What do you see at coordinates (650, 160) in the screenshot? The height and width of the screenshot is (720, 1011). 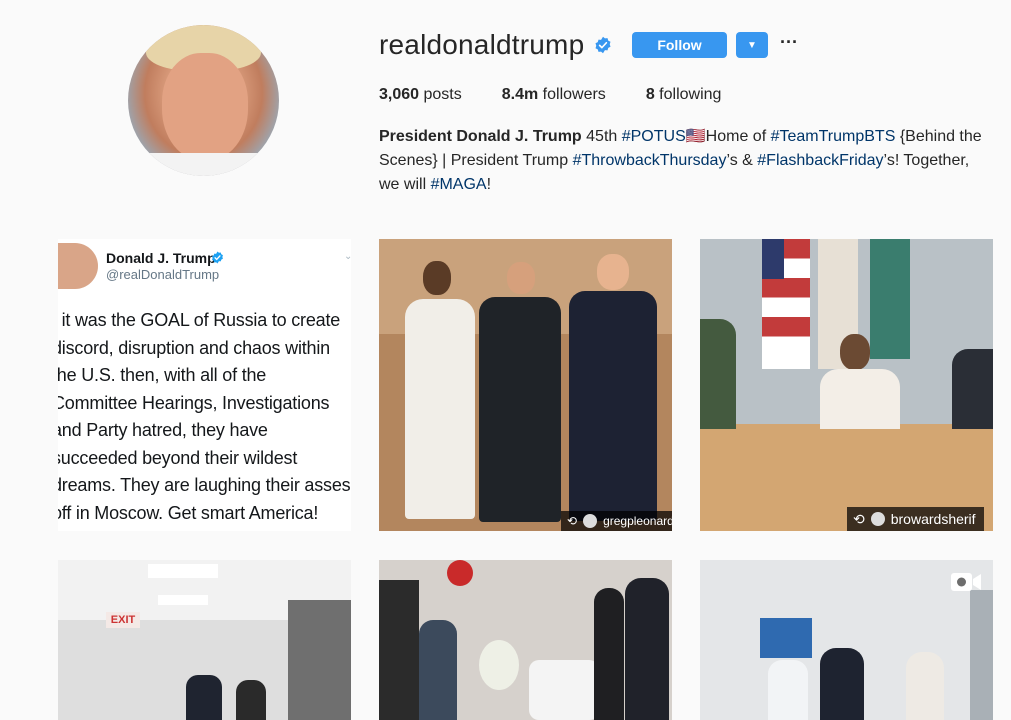 I see `hashtag-link: #ThrowbackThursday` at bounding box center [650, 160].